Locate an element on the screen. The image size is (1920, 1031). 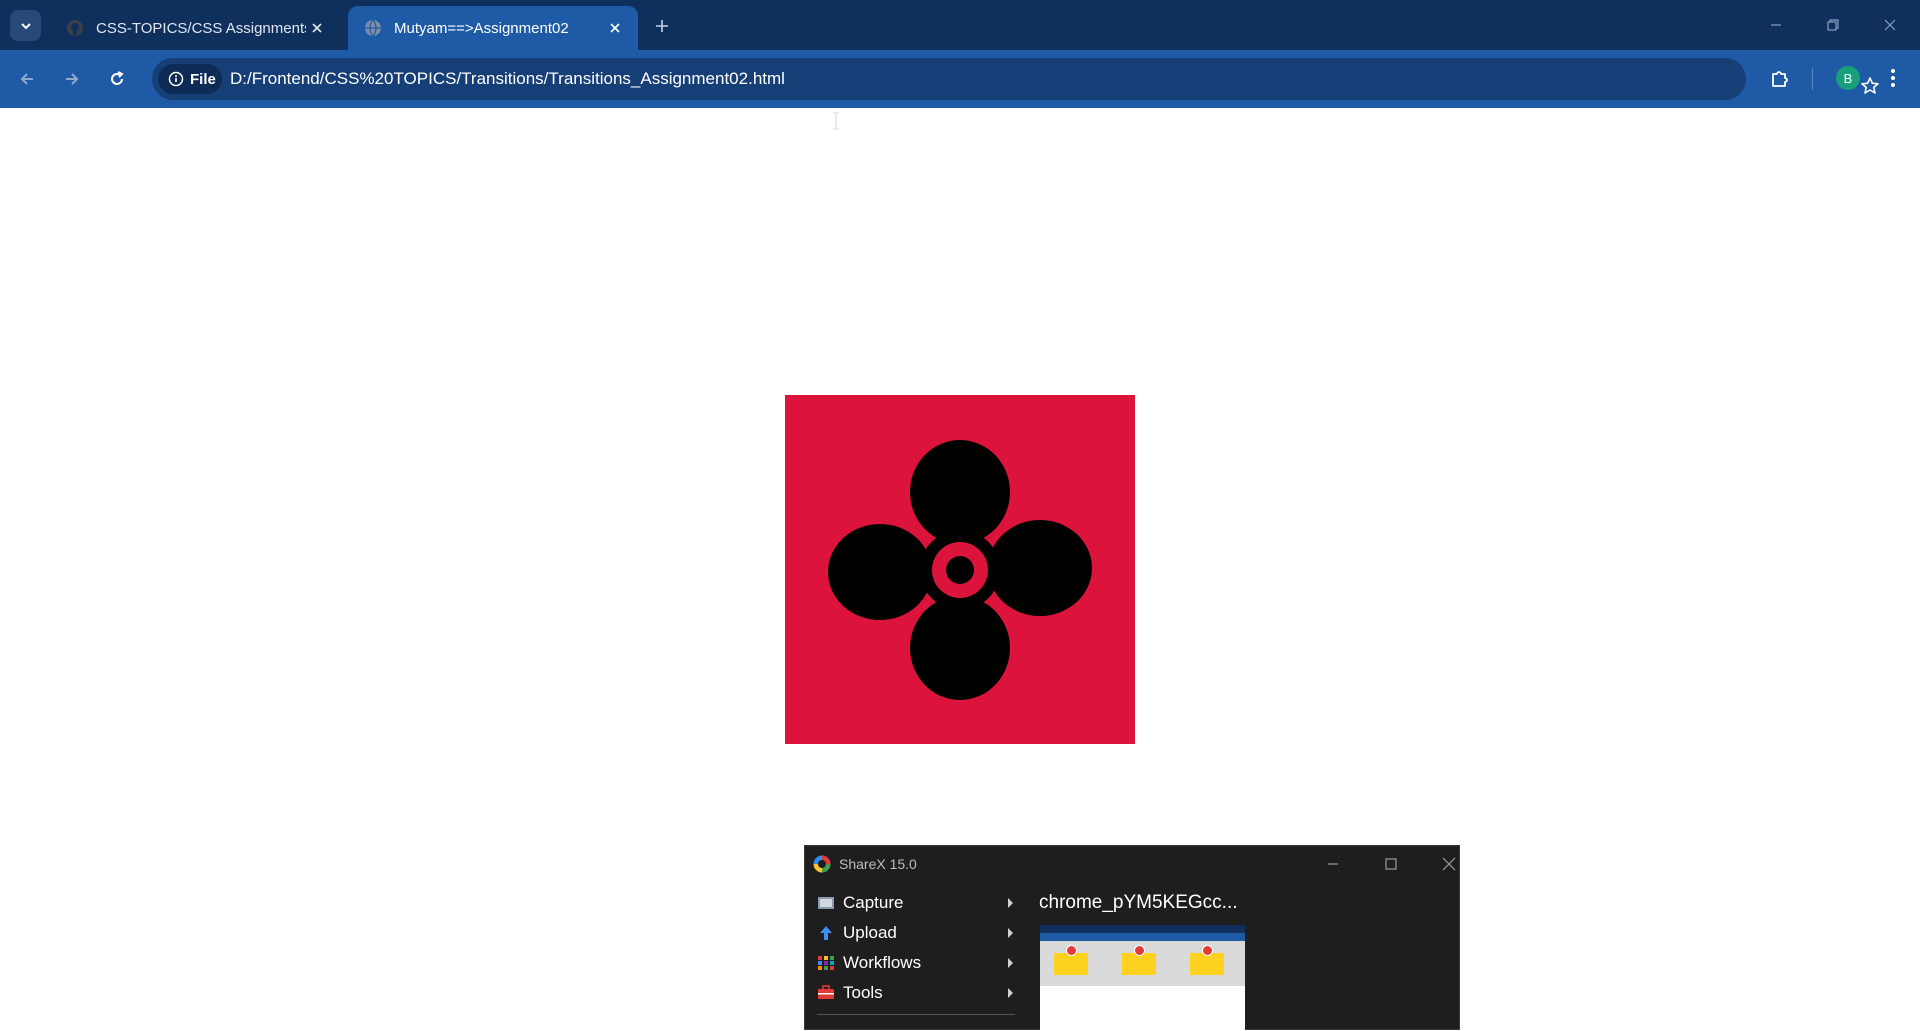
sharex-close-button is located at coordinates (1449, 864).